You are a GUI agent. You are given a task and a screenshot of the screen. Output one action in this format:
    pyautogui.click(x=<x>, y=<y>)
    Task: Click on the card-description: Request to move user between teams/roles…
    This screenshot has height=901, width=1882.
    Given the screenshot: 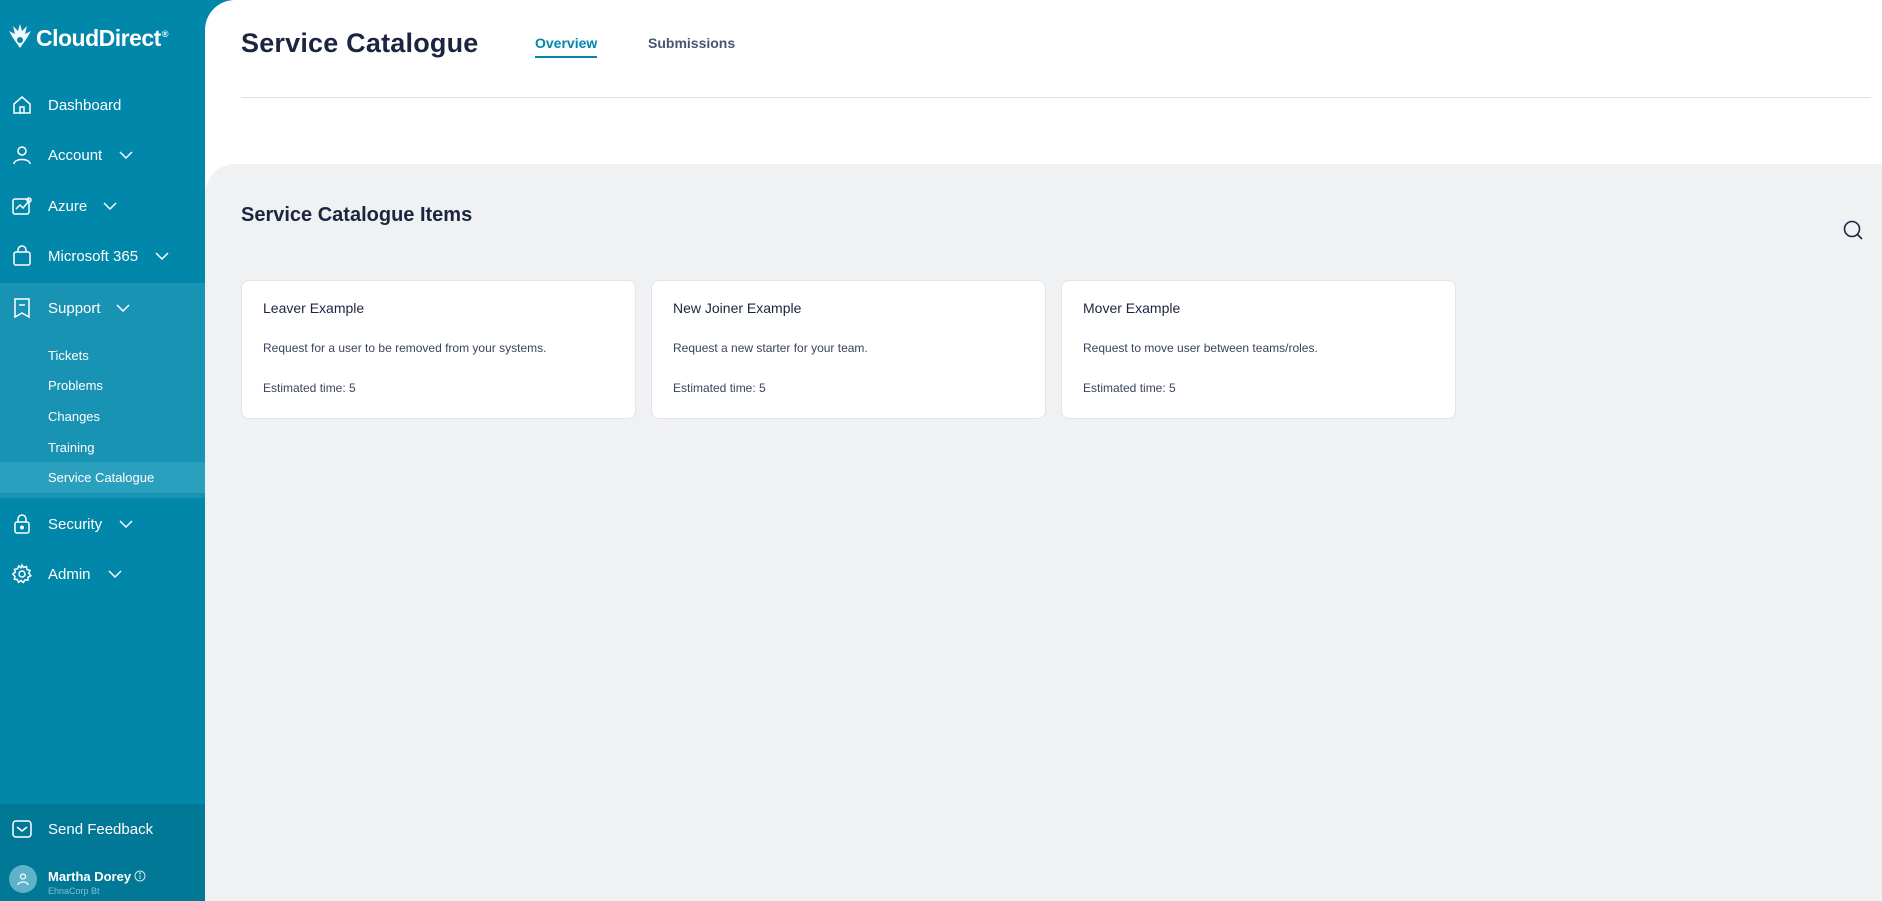 What is the action you would take?
    pyautogui.click(x=1200, y=348)
    